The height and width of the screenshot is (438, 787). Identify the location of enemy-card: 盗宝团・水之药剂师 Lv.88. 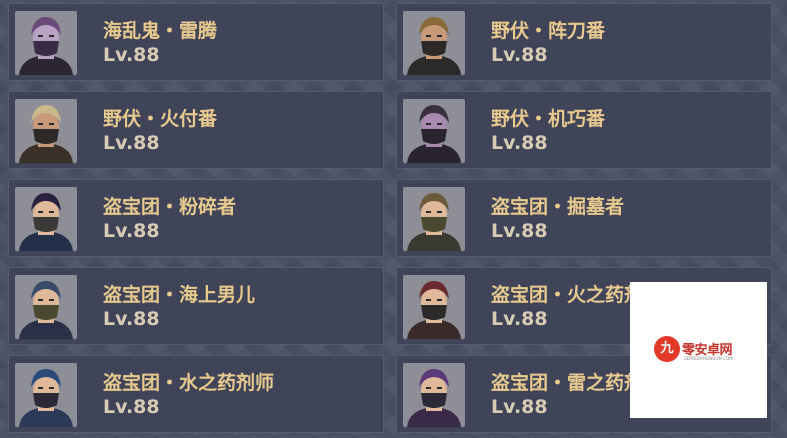
(196, 394).